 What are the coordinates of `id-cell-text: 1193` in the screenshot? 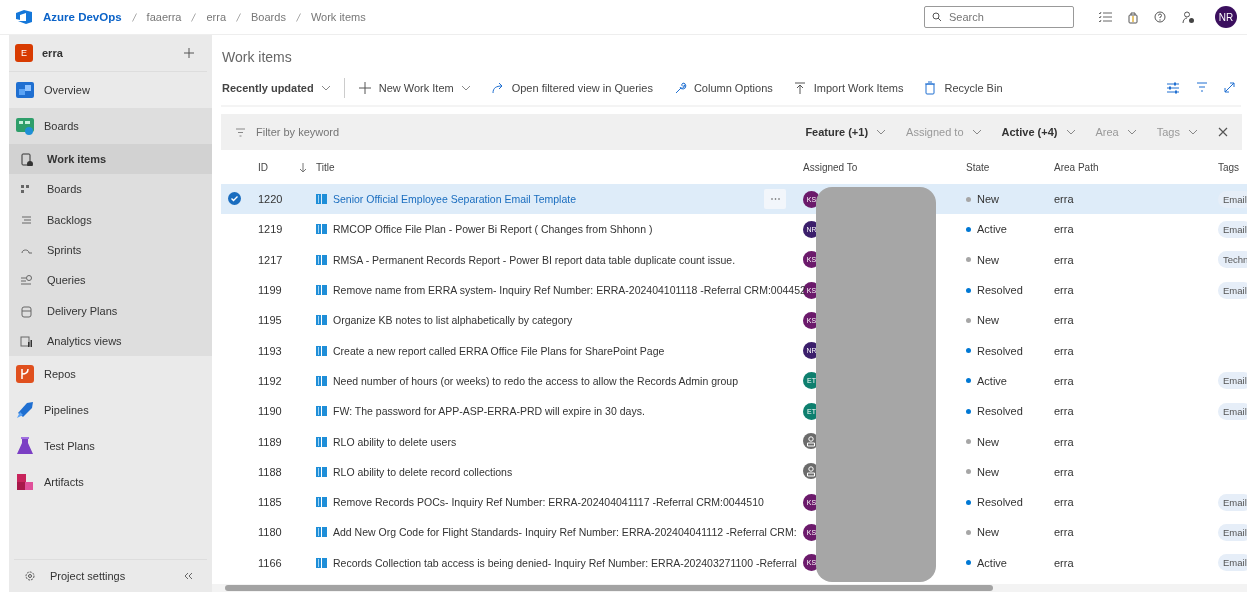 It's located at (270, 350).